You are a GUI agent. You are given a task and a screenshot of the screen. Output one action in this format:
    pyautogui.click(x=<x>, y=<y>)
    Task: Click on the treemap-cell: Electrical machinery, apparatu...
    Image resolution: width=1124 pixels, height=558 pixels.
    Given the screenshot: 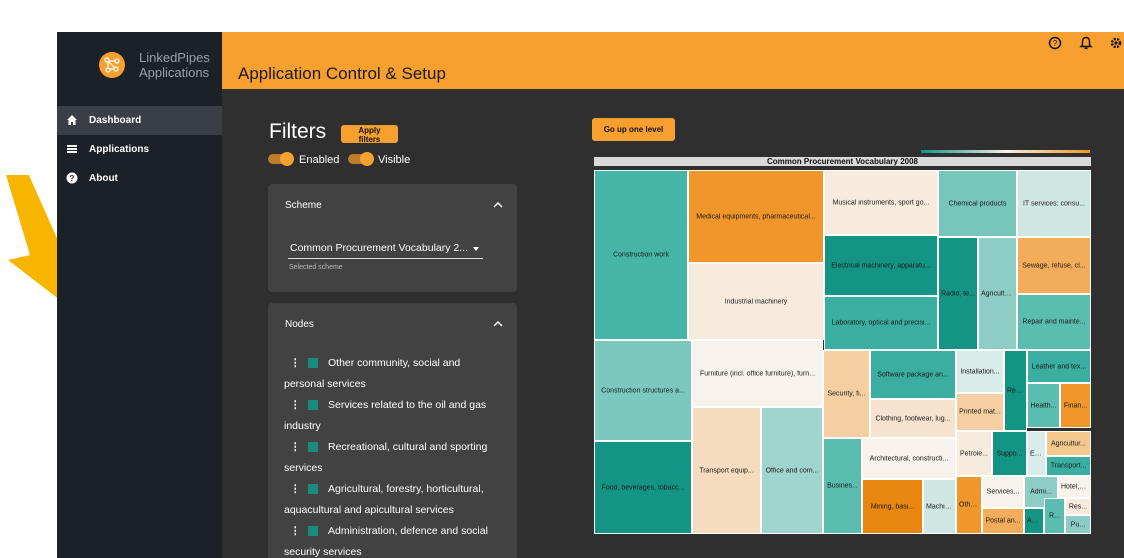 What is the action you would take?
    pyautogui.click(x=881, y=265)
    